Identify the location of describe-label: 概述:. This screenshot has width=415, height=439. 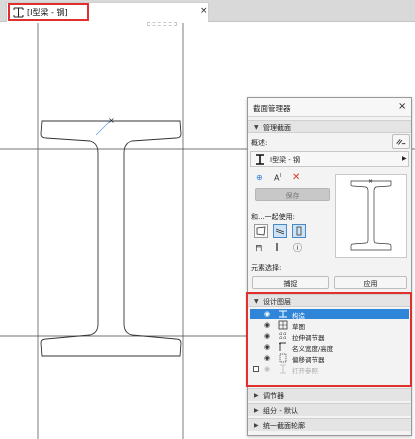
(259, 143).